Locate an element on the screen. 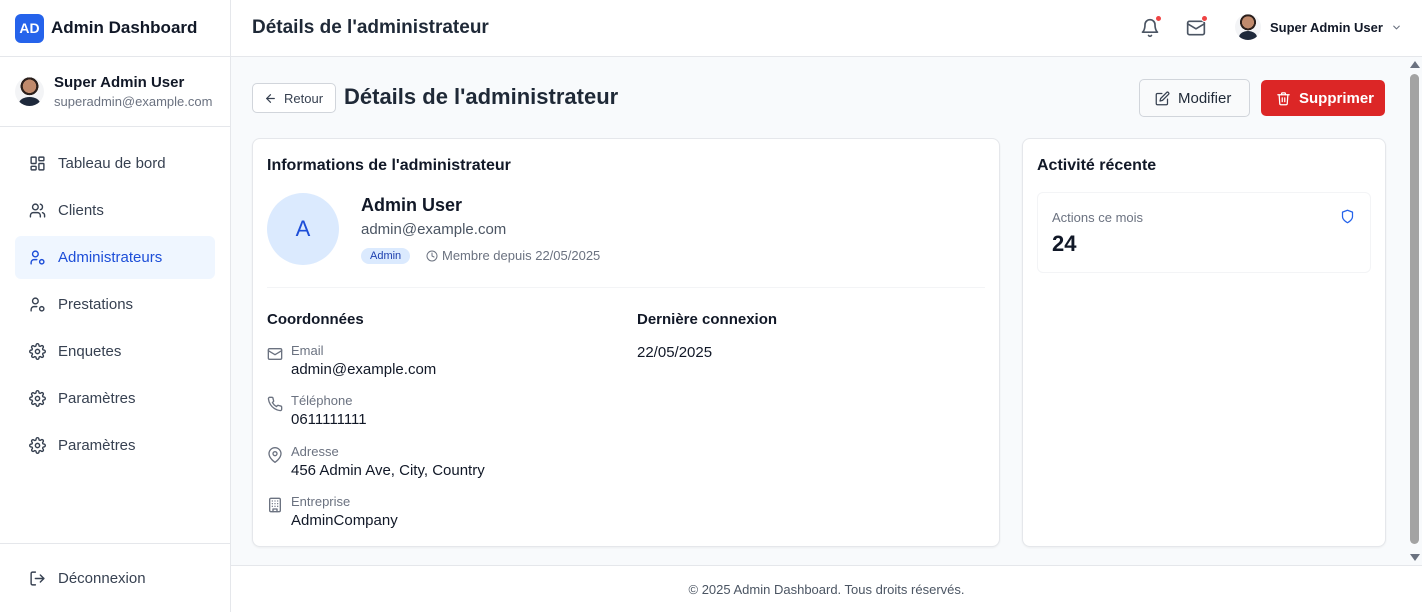 The height and width of the screenshot is (612, 1422). sidebar-item-clients: Clients is located at coordinates (115, 210).